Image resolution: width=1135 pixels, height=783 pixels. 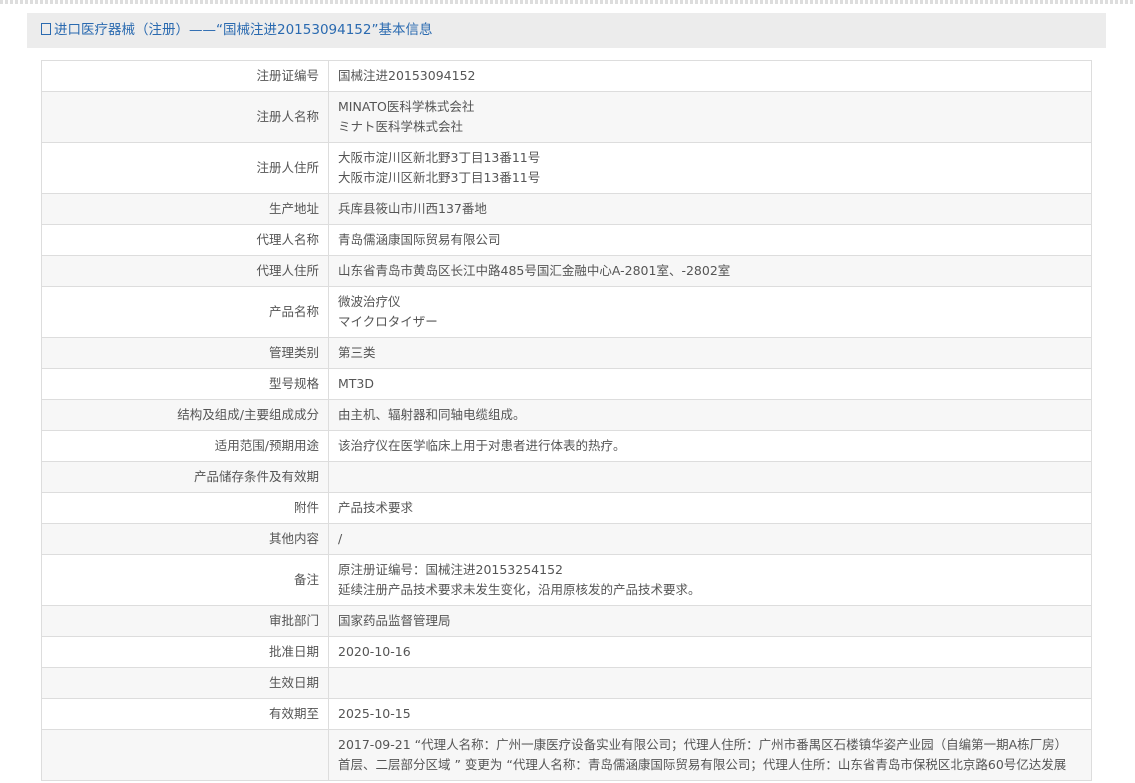 What do you see at coordinates (369, 301) in the screenshot?
I see `value-line: 微波治疗仪` at bounding box center [369, 301].